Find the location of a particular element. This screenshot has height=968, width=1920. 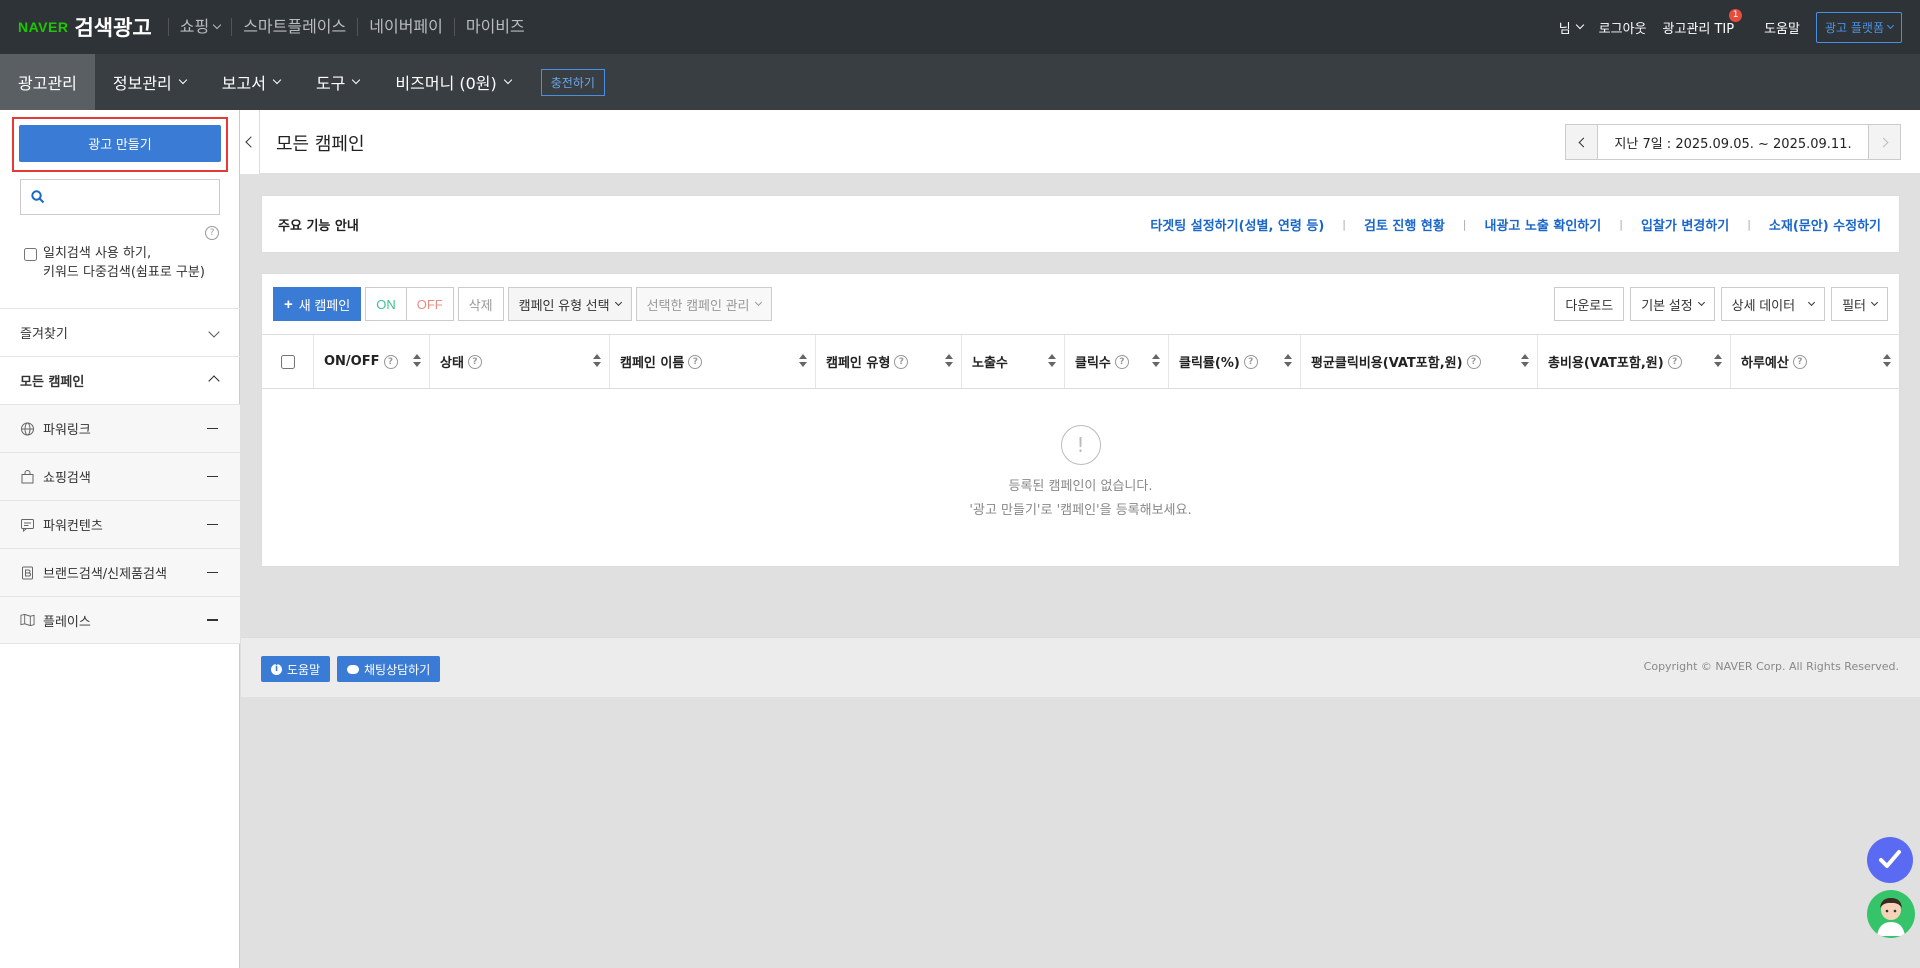

column-header: 클릭수? is located at coordinates (1117, 361).